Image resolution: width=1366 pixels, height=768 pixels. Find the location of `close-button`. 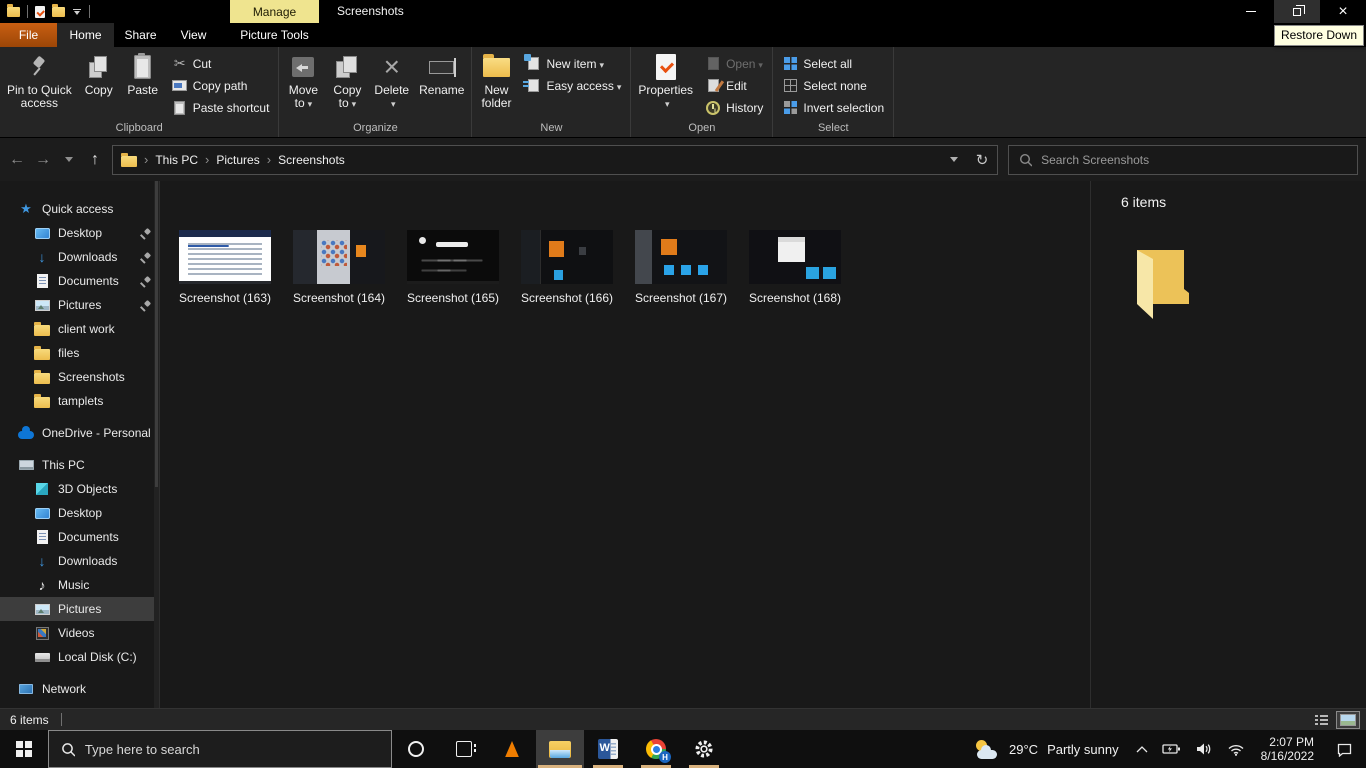

close-button is located at coordinates (1343, 11).